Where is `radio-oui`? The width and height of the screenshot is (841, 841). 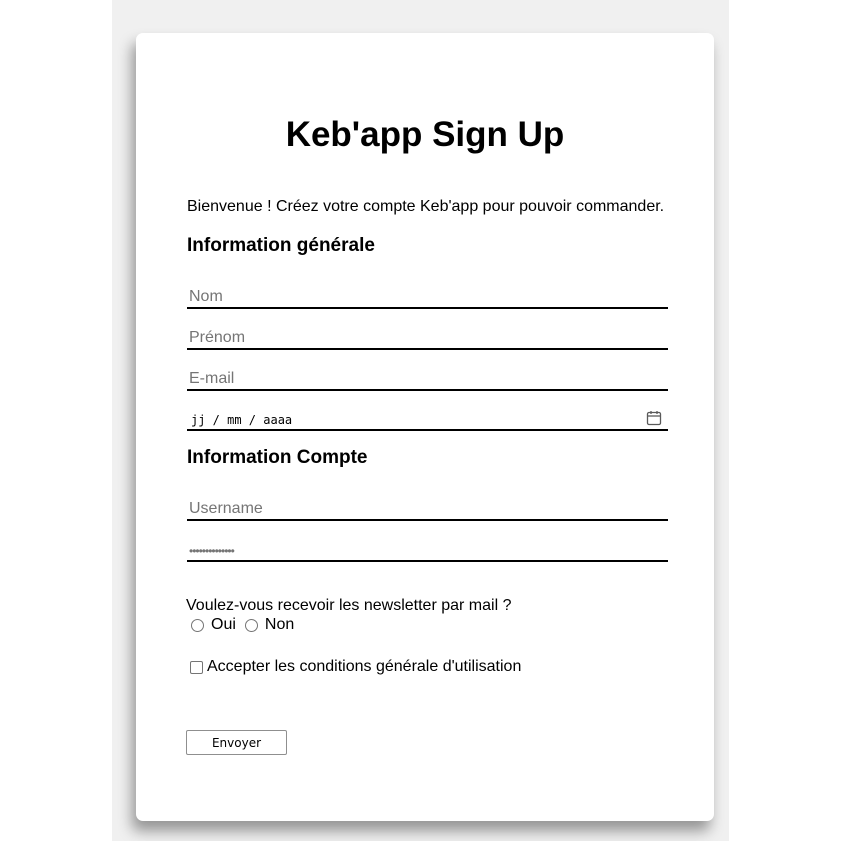 radio-oui is located at coordinates (197, 625).